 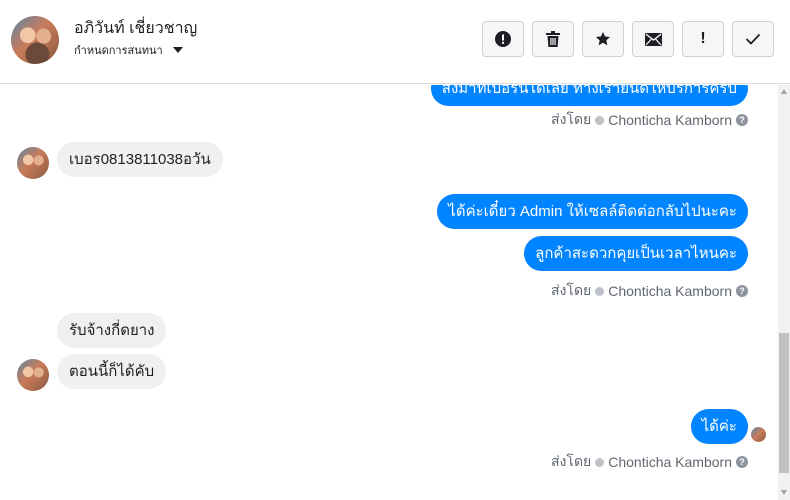 I want to click on report-spam-button, so click(x=503, y=39).